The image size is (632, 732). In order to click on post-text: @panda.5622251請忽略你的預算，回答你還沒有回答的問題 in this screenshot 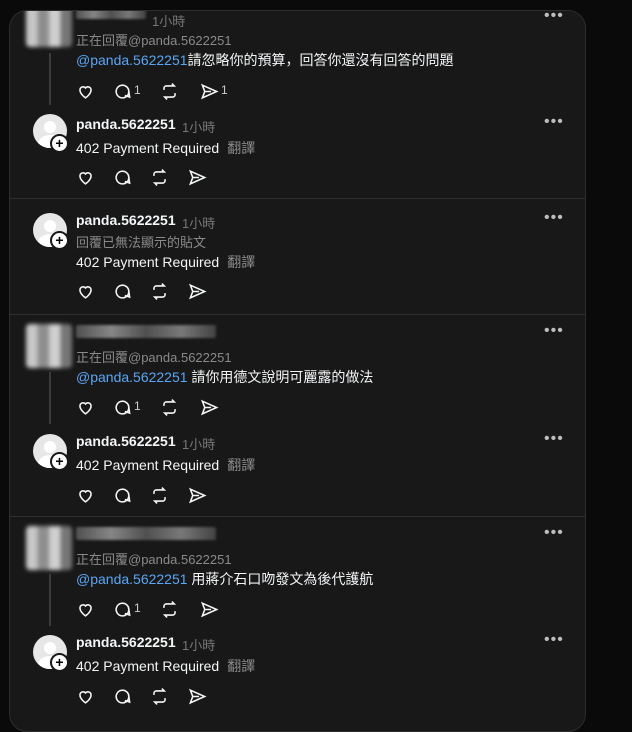, I will do `click(265, 60)`.